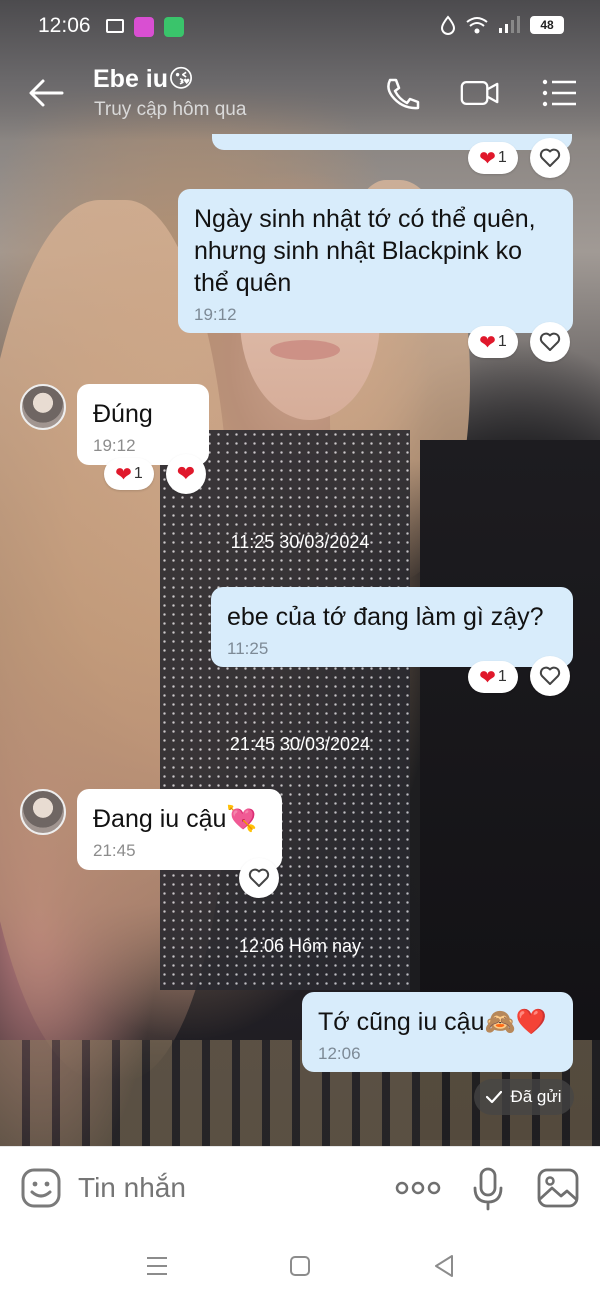 The width and height of the screenshot is (600, 1300). I want to click on status-time: 12:06, so click(64, 25).